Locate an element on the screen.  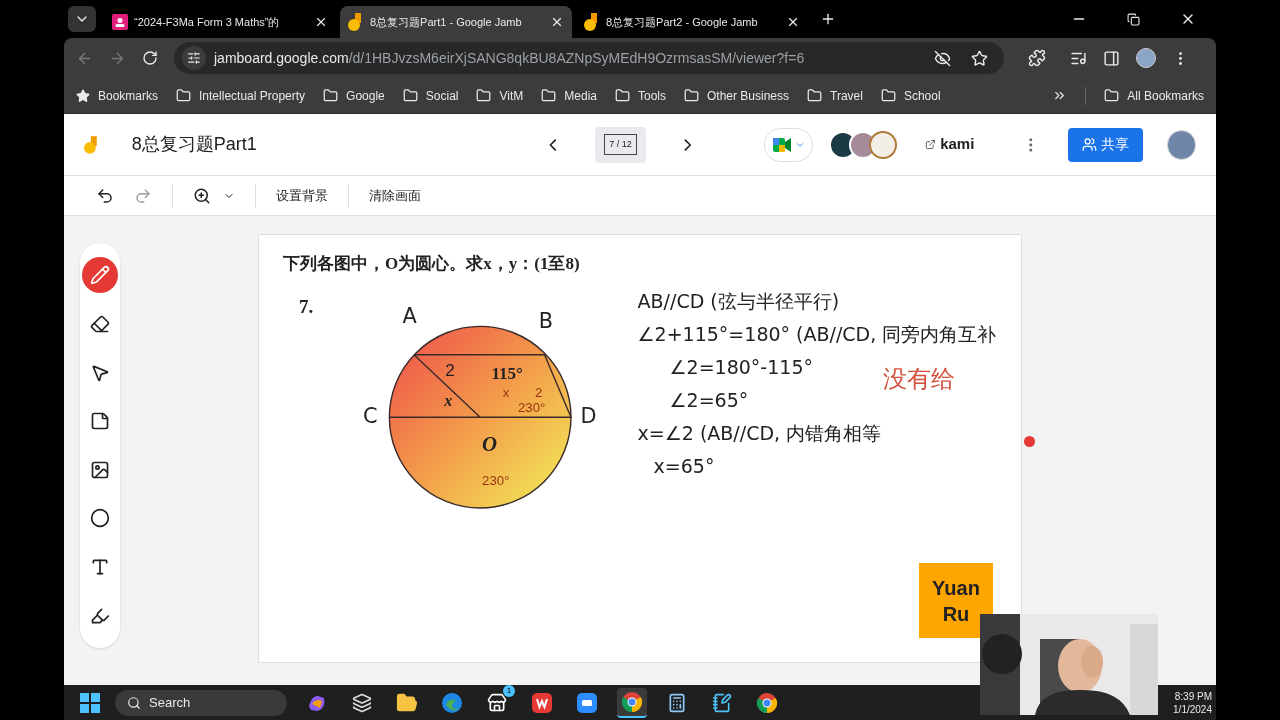
point-label: O is located at coordinates (490, 443).